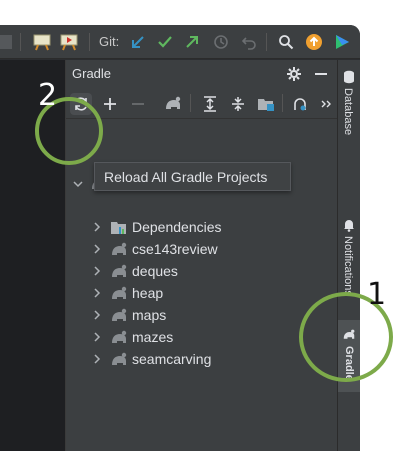 The image size is (400, 451). What do you see at coordinates (201, 74) in the screenshot?
I see `gradle-header: Gradle` at bounding box center [201, 74].